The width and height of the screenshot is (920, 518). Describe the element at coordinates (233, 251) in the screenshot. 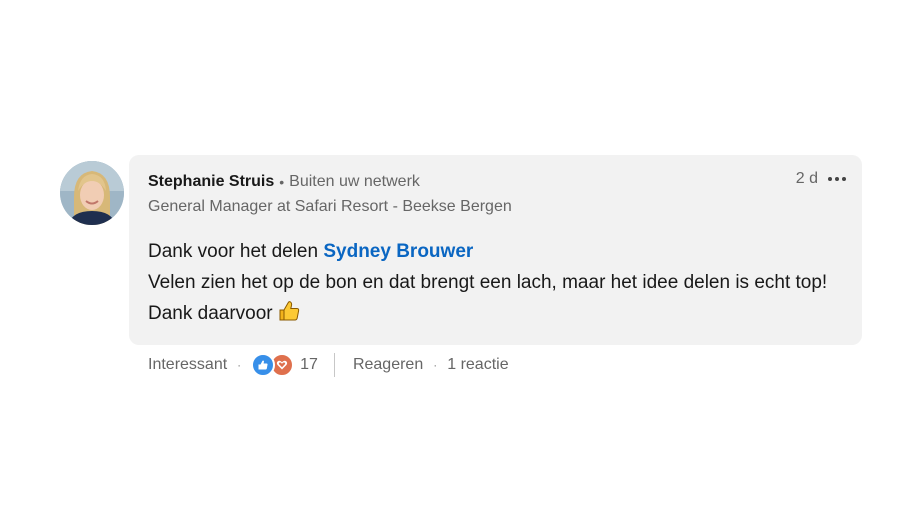

I see `comment-intro: Dank voor het delen` at that location.